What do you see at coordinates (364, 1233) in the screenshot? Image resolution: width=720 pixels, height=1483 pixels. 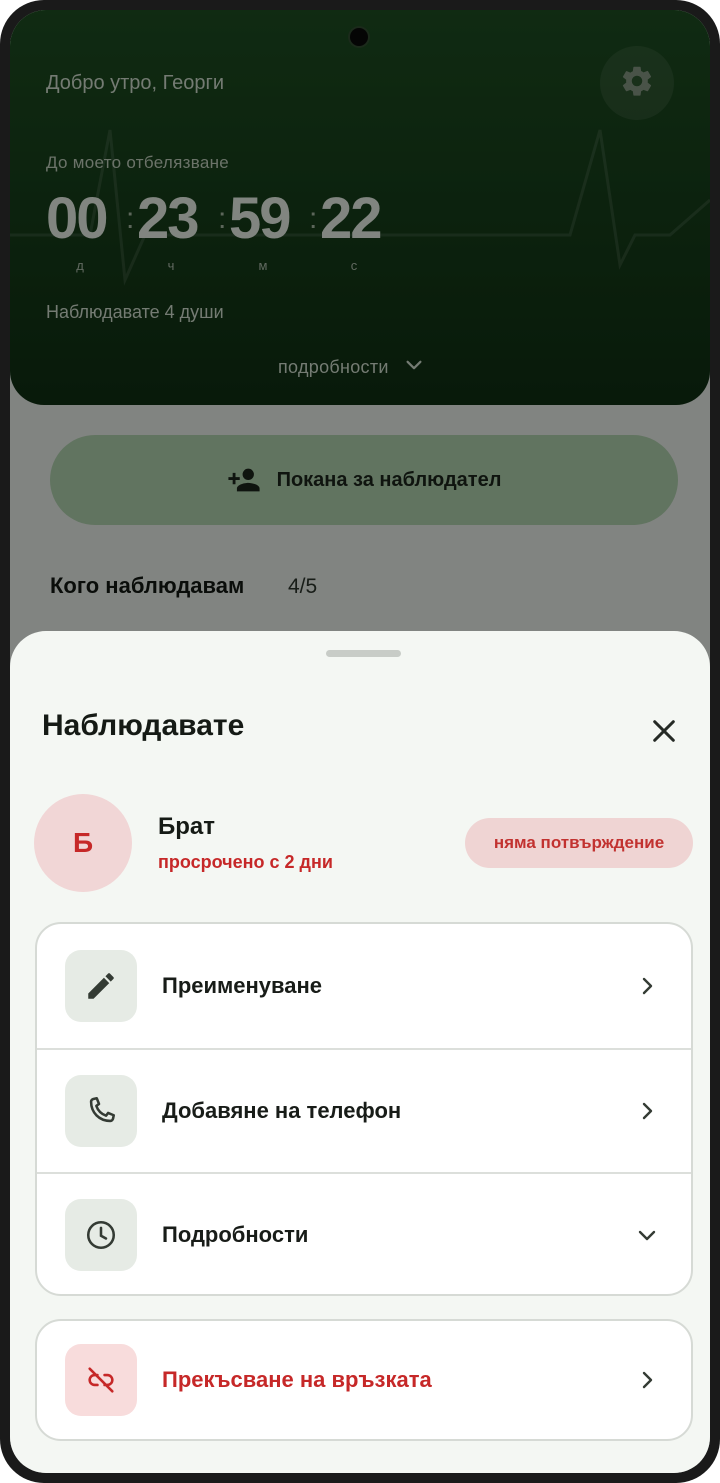 I see `details-action: Подробности` at bounding box center [364, 1233].